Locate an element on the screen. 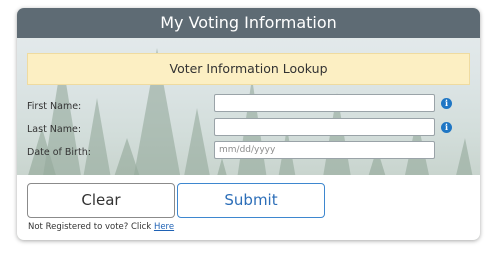 The height and width of the screenshot is (253, 495). not-registered-note: Not Registered to vote? Click Here is located at coordinates (101, 227).